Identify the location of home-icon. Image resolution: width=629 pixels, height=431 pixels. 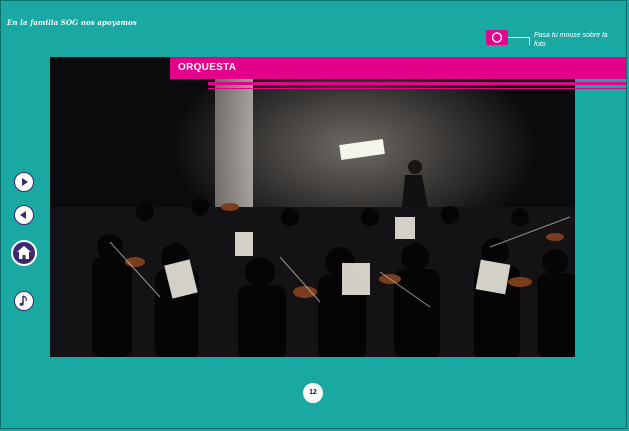
(24, 252).